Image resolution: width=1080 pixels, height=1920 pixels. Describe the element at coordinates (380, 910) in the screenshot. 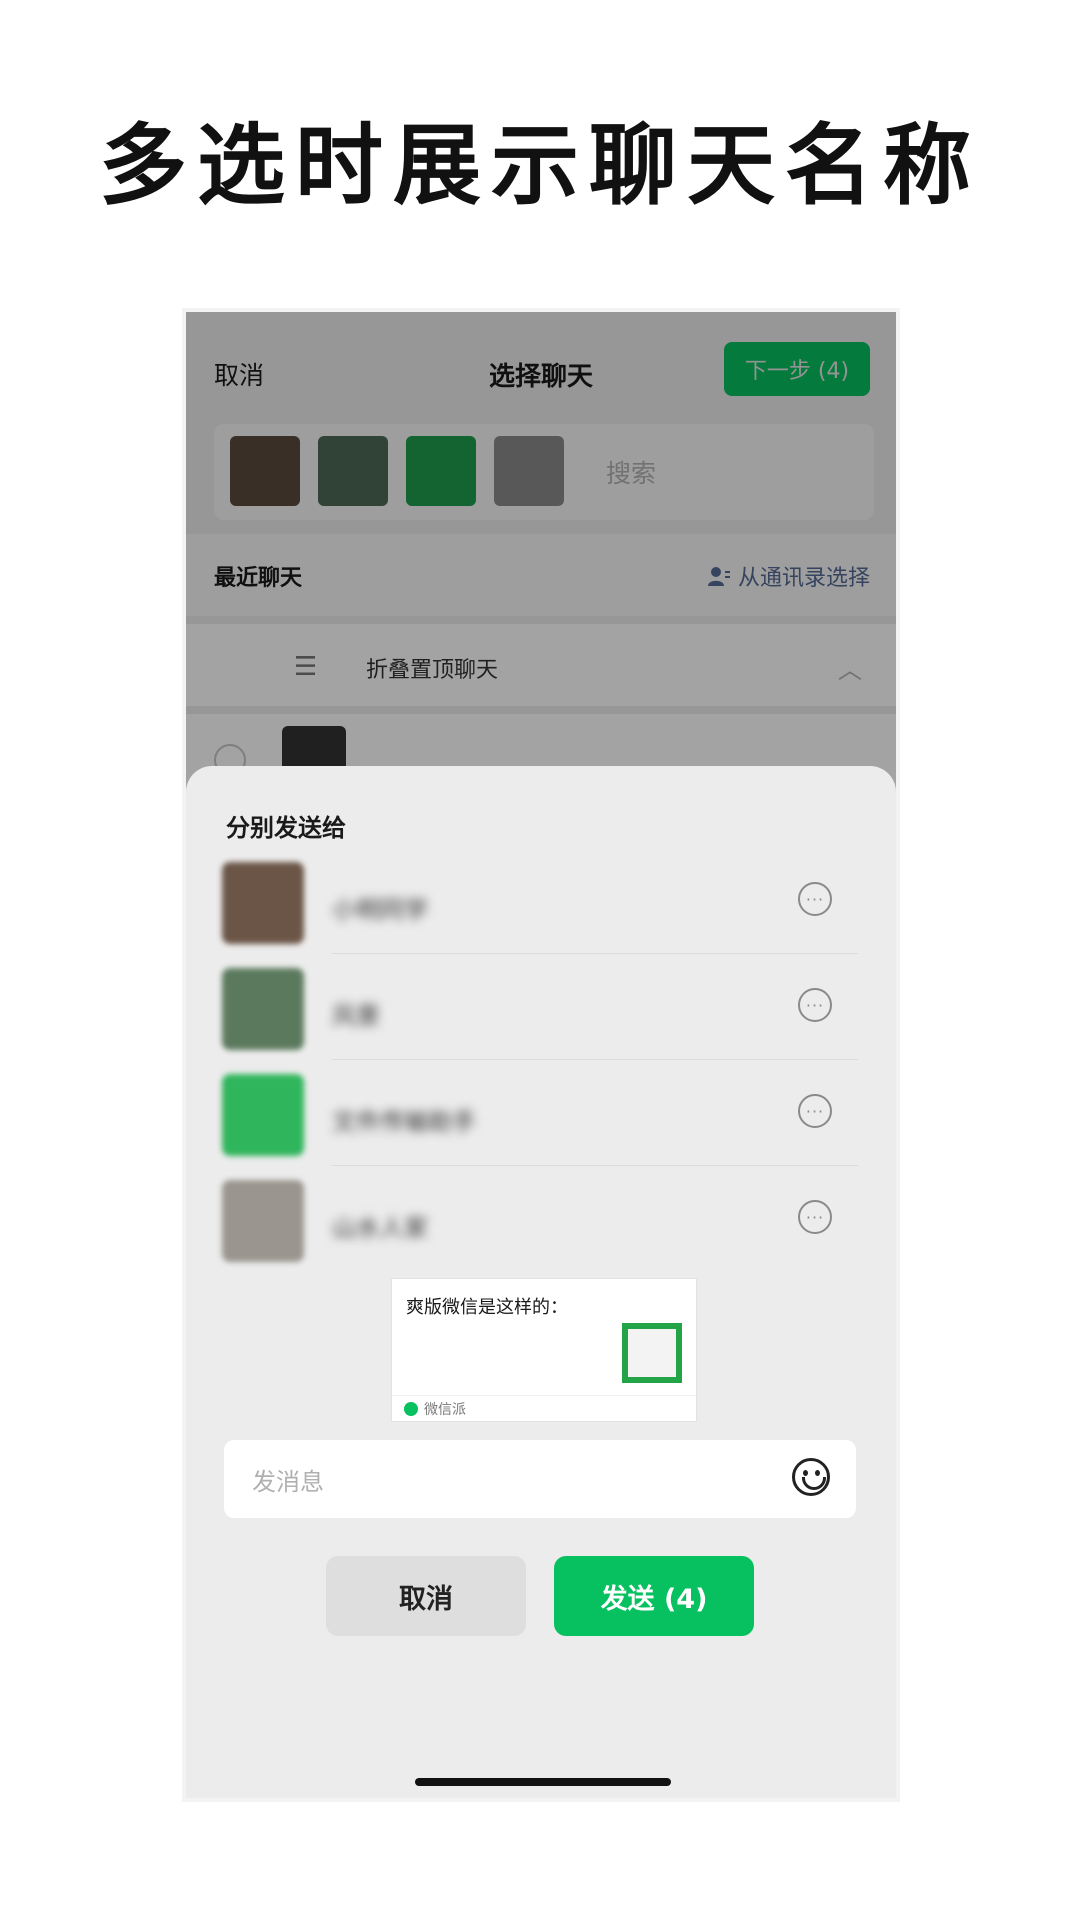

I see `recipient-name: 小明同学` at that location.